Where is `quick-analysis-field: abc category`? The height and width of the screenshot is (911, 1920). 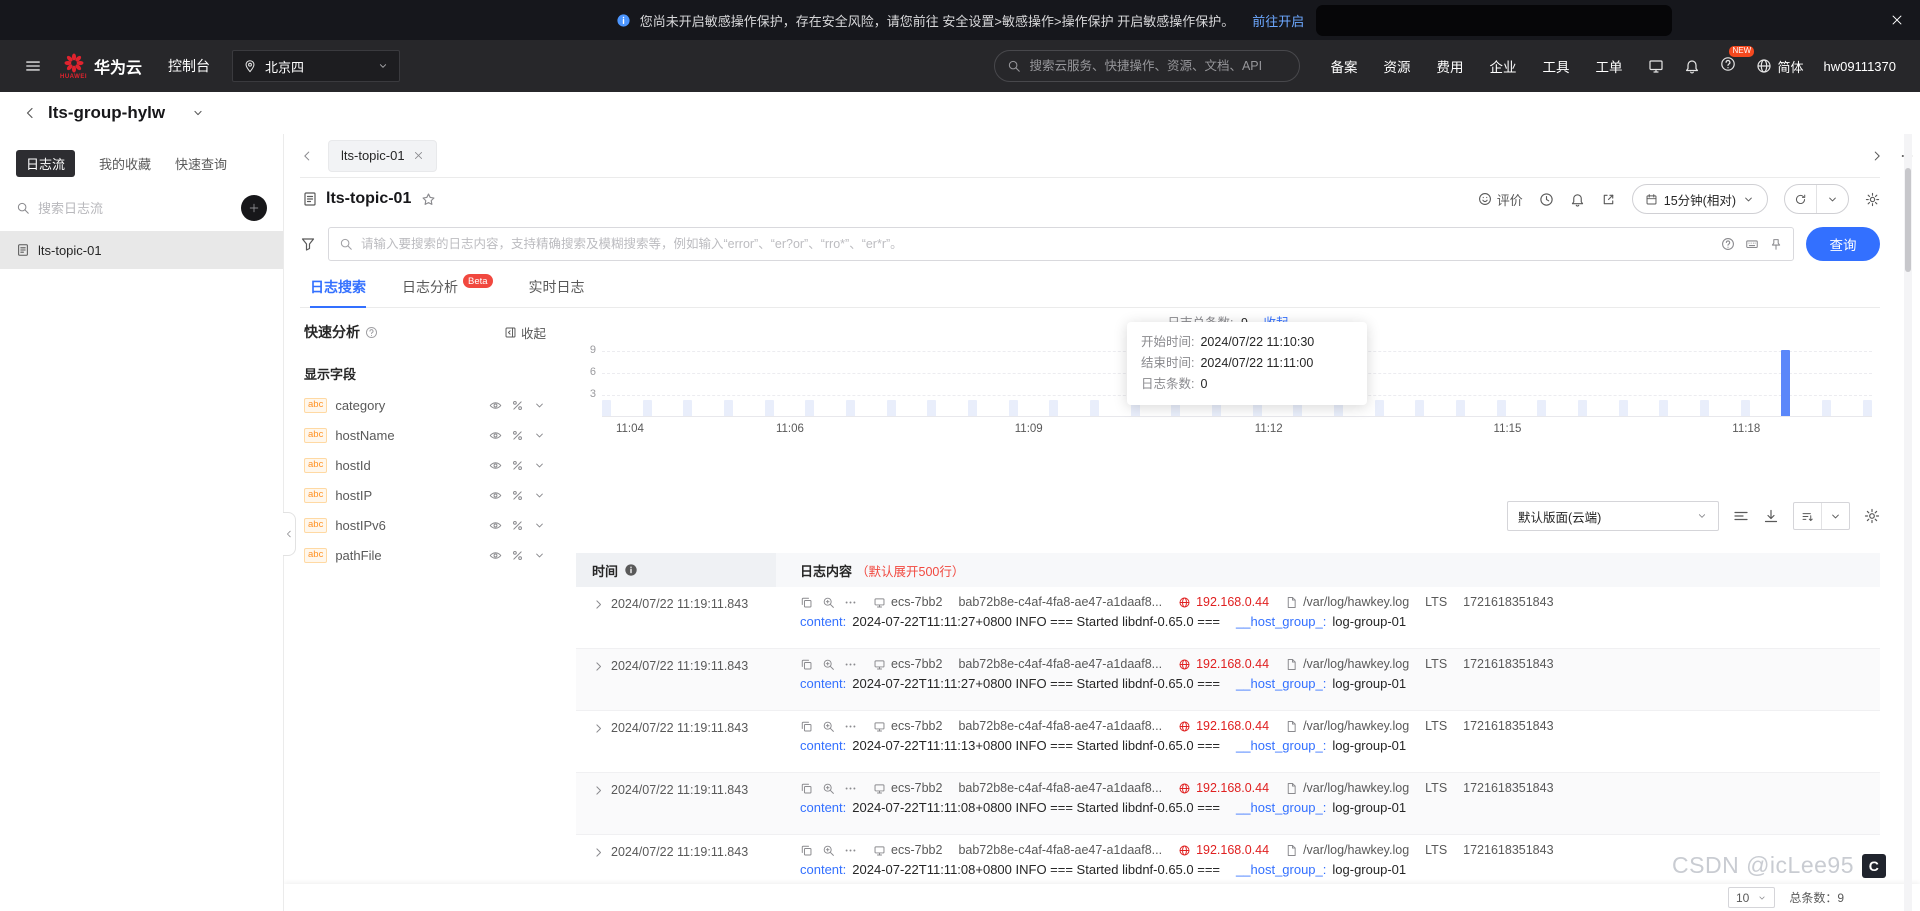 quick-analysis-field: abc category is located at coordinates (425, 405).